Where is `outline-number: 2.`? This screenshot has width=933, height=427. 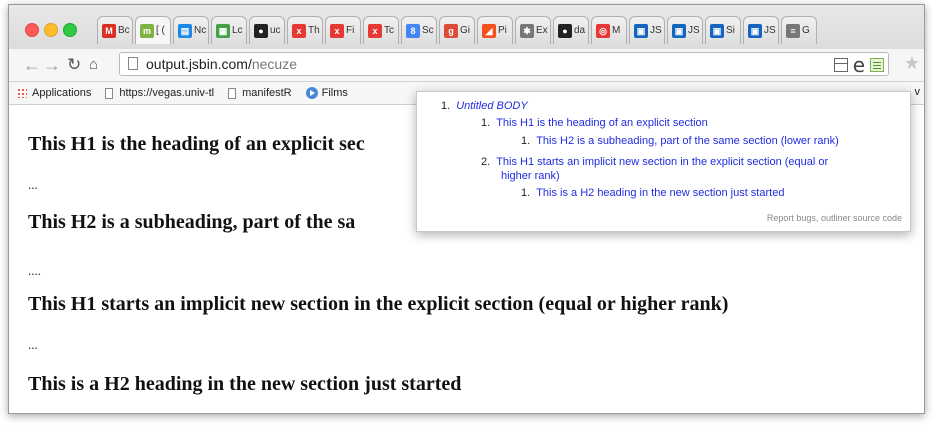
outline-number: 2. is located at coordinates (486, 162).